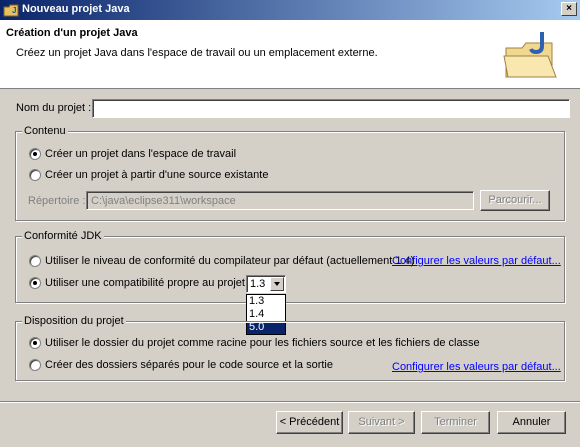 The image size is (580, 447). I want to click on directory-input: C:\java\eclipse311\workspace, so click(280, 200).